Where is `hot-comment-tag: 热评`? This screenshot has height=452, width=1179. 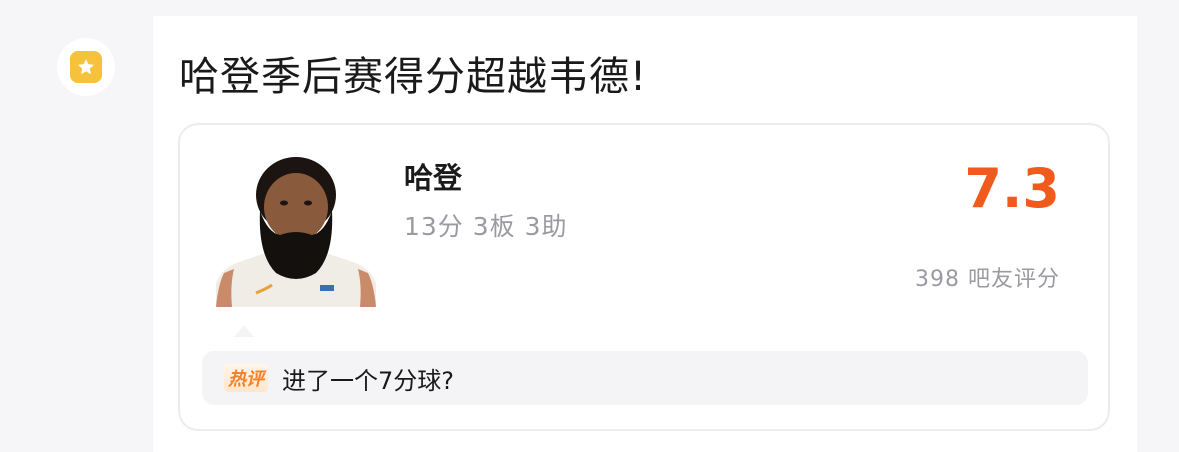
hot-comment-tag: 热评 is located at coordinates (246, 378).